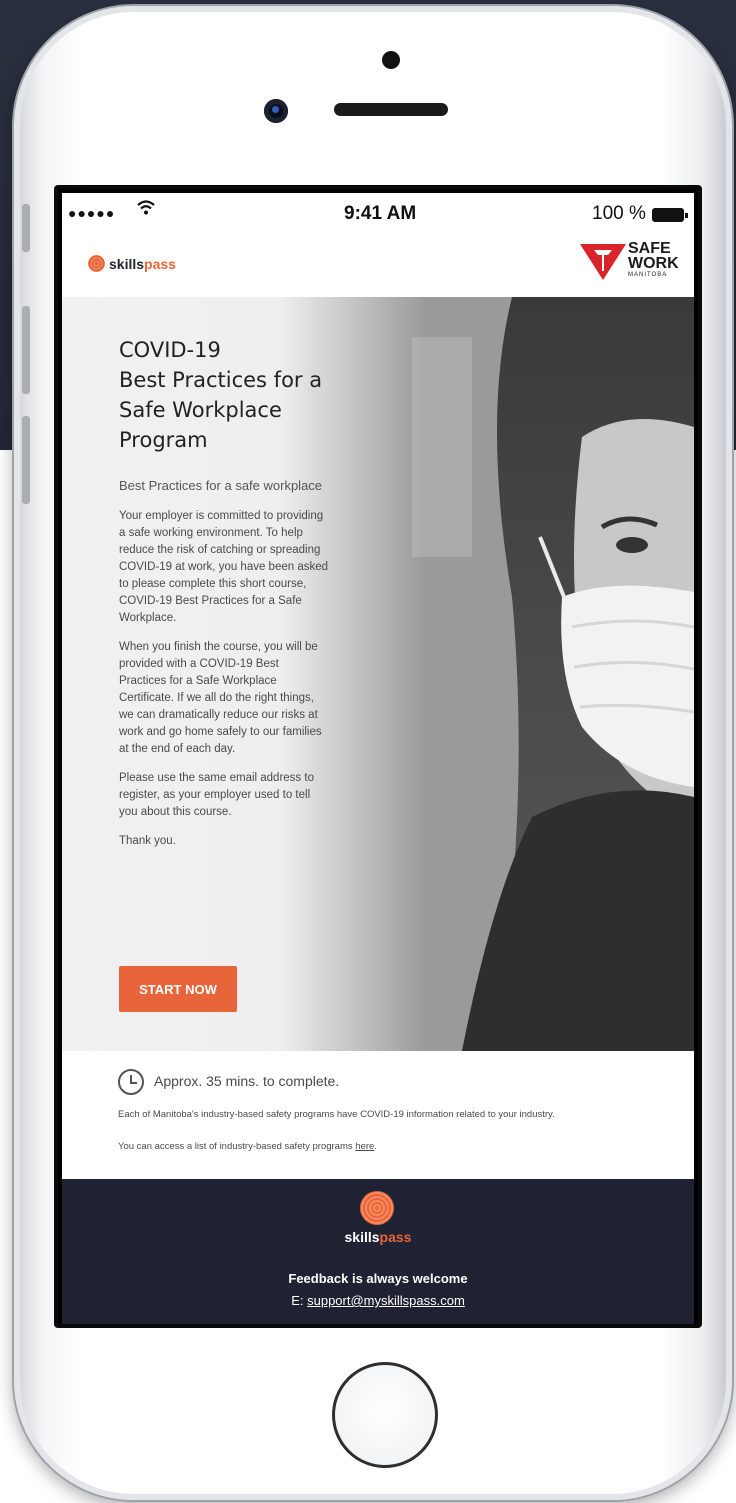 Image resolution: width=736 pixels, height=1503 pixels. I want to click on status-bar: ●●●●● 9:41 AM 100 %, so click(378, 216).